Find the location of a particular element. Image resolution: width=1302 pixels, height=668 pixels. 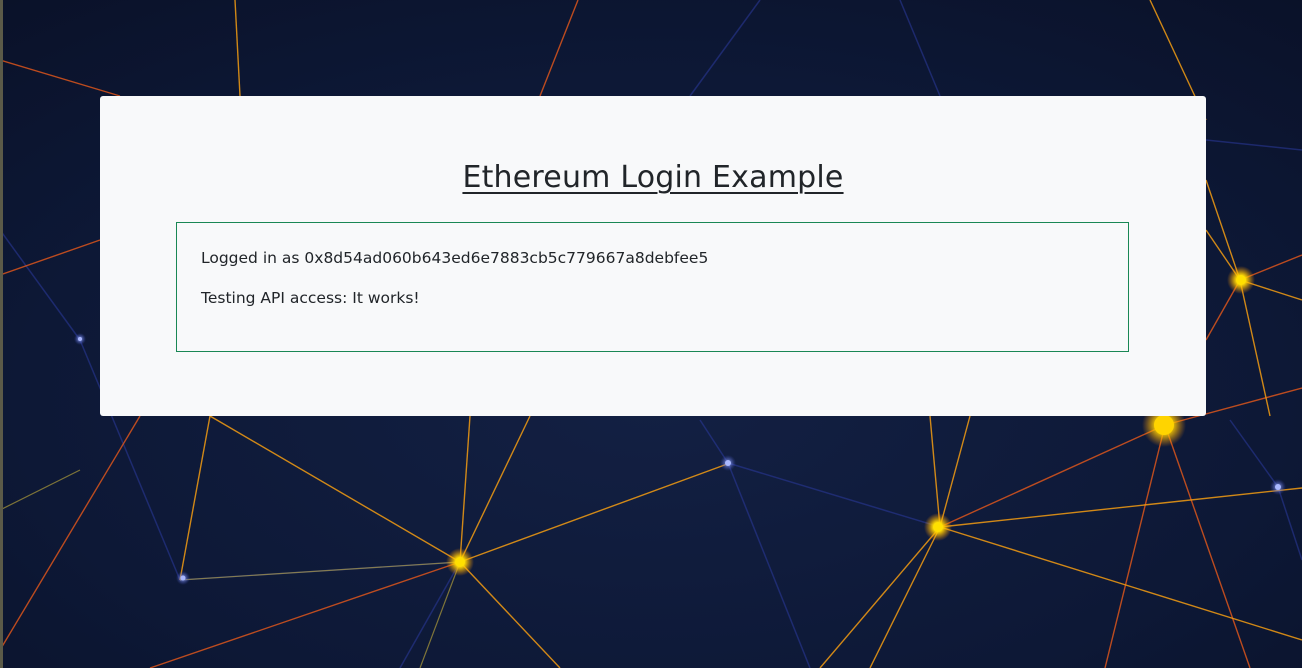

logged-in-prefix: Logged in as is located at coordinates (250, 258).